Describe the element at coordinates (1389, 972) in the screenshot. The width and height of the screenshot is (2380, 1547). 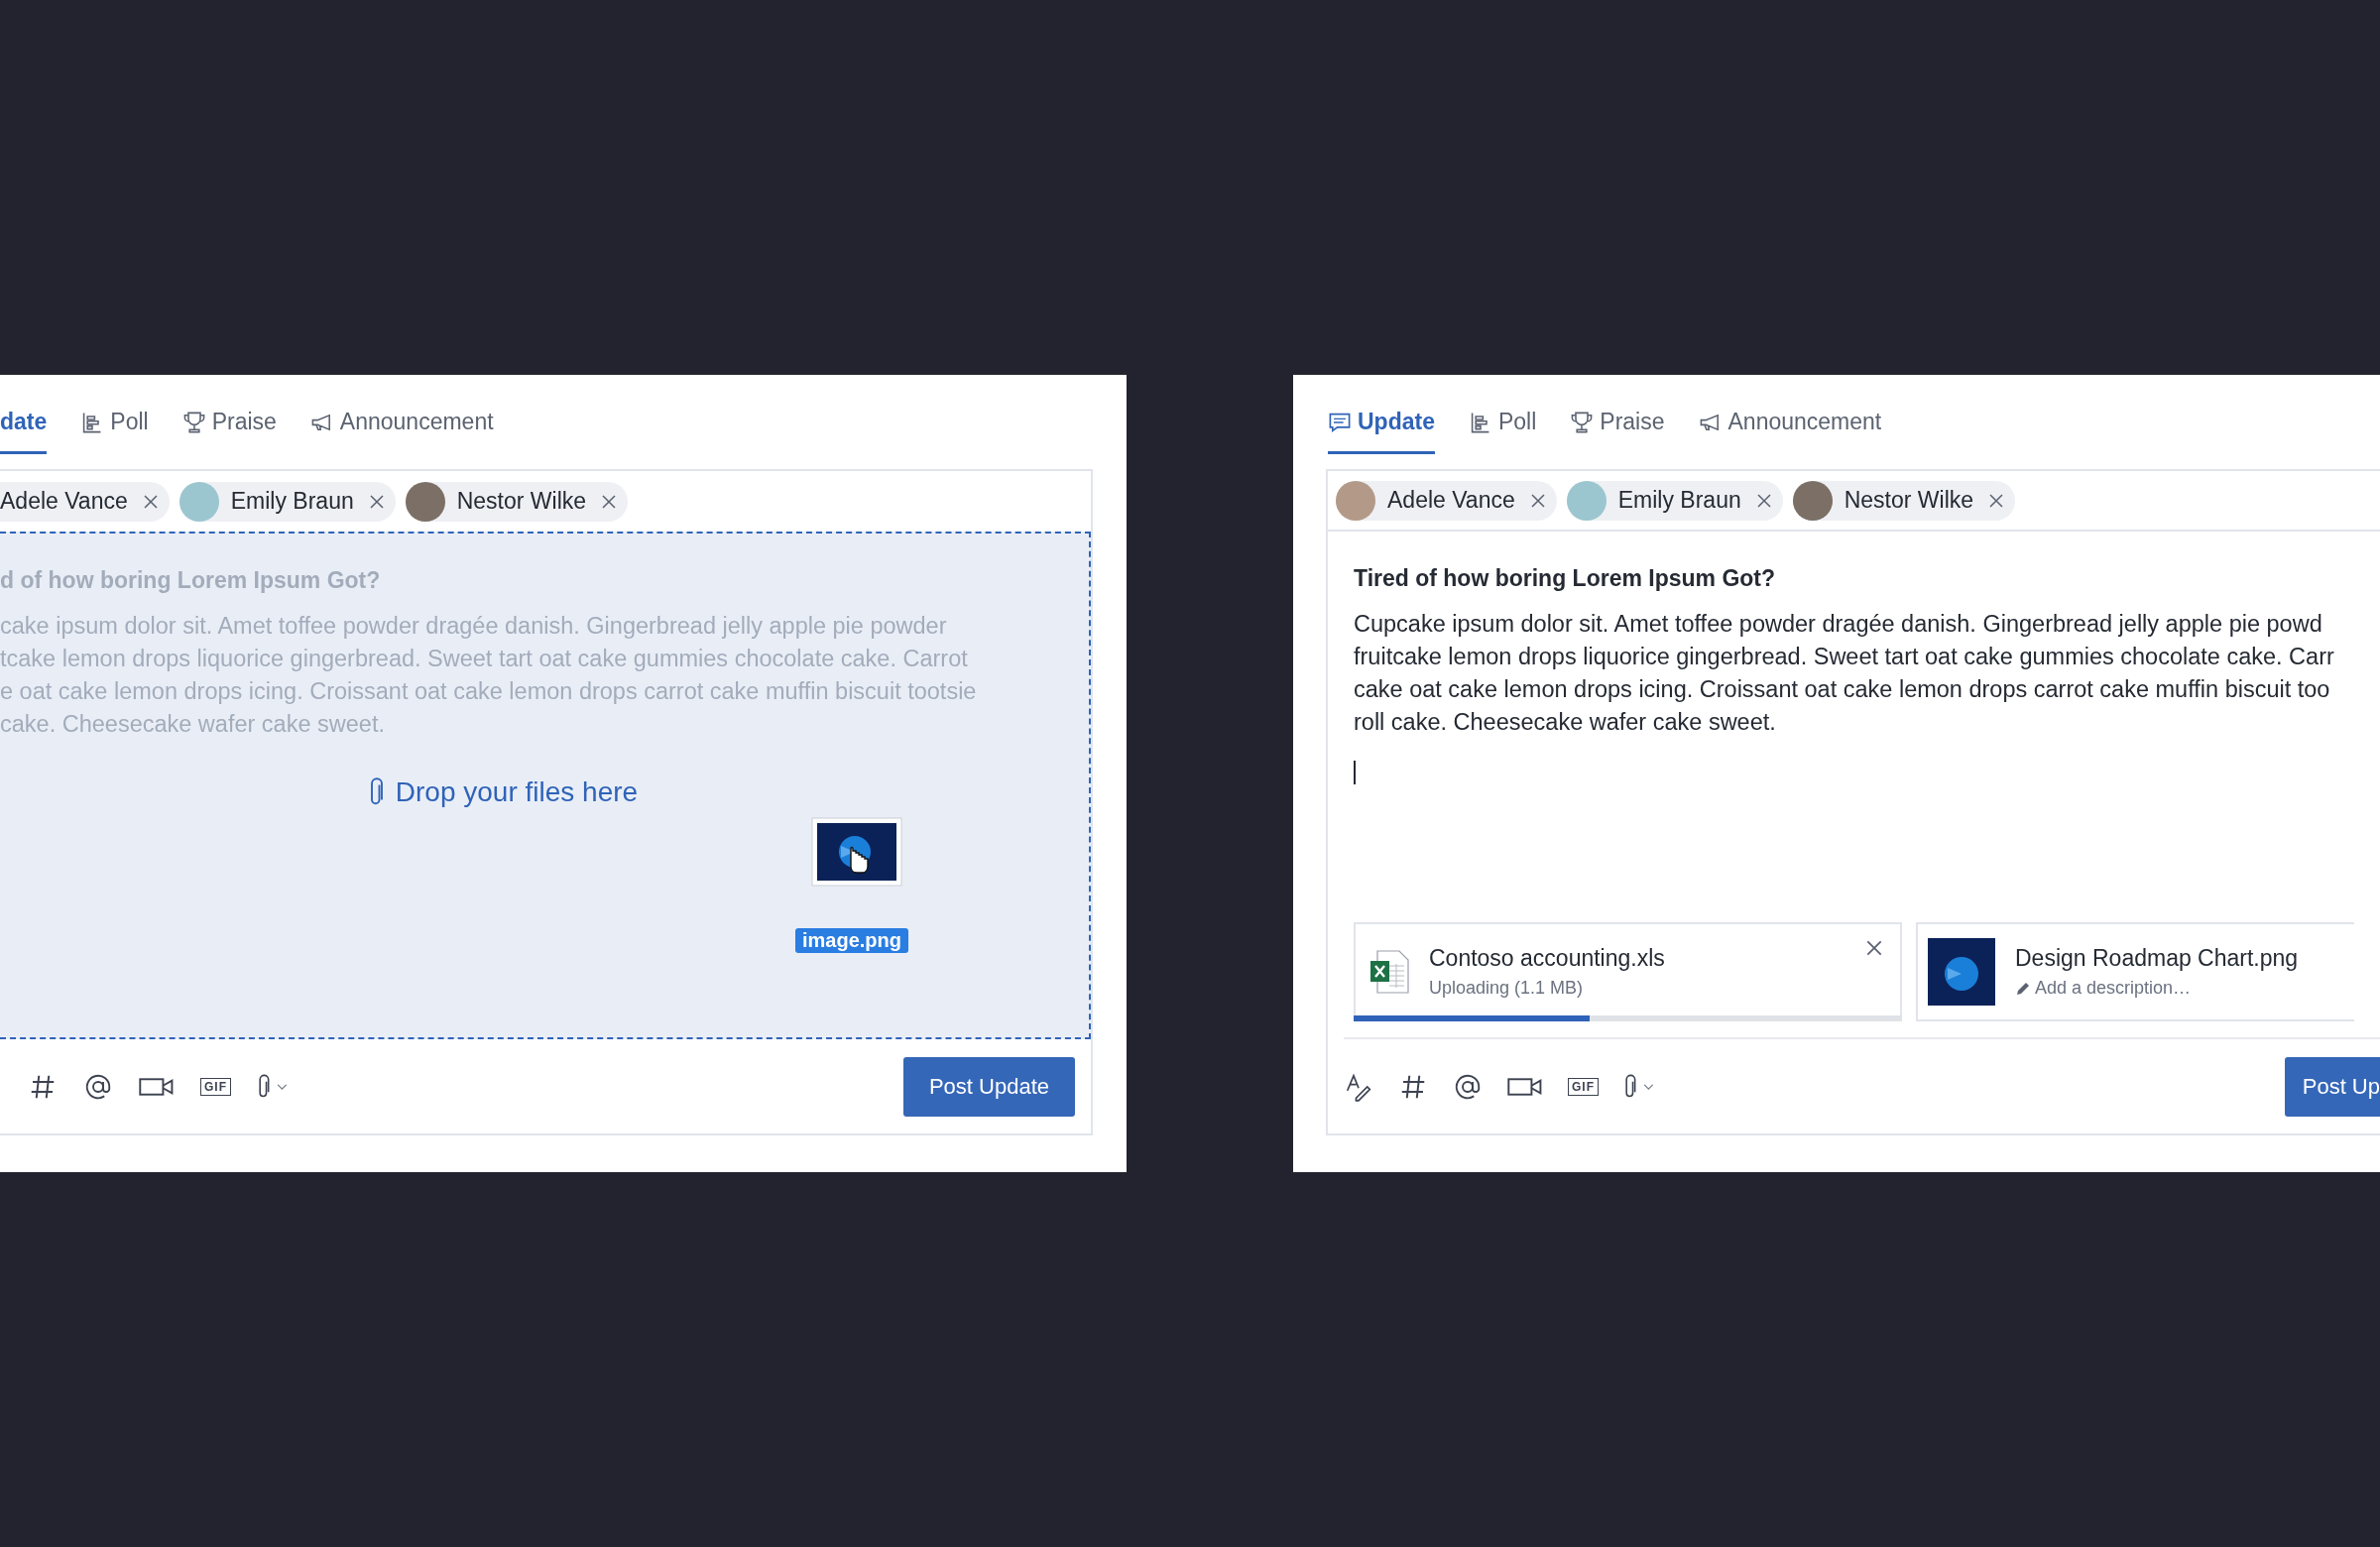
I see `spreadsheet-file-icon` at that location.